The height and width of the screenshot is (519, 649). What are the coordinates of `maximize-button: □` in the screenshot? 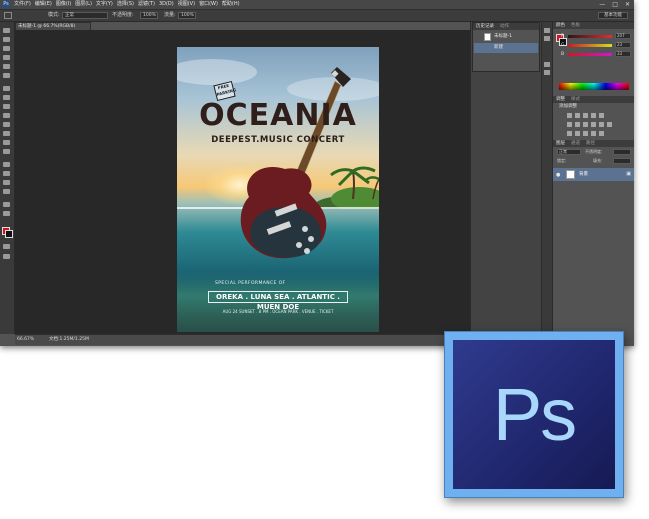 It's located at (615, 4).